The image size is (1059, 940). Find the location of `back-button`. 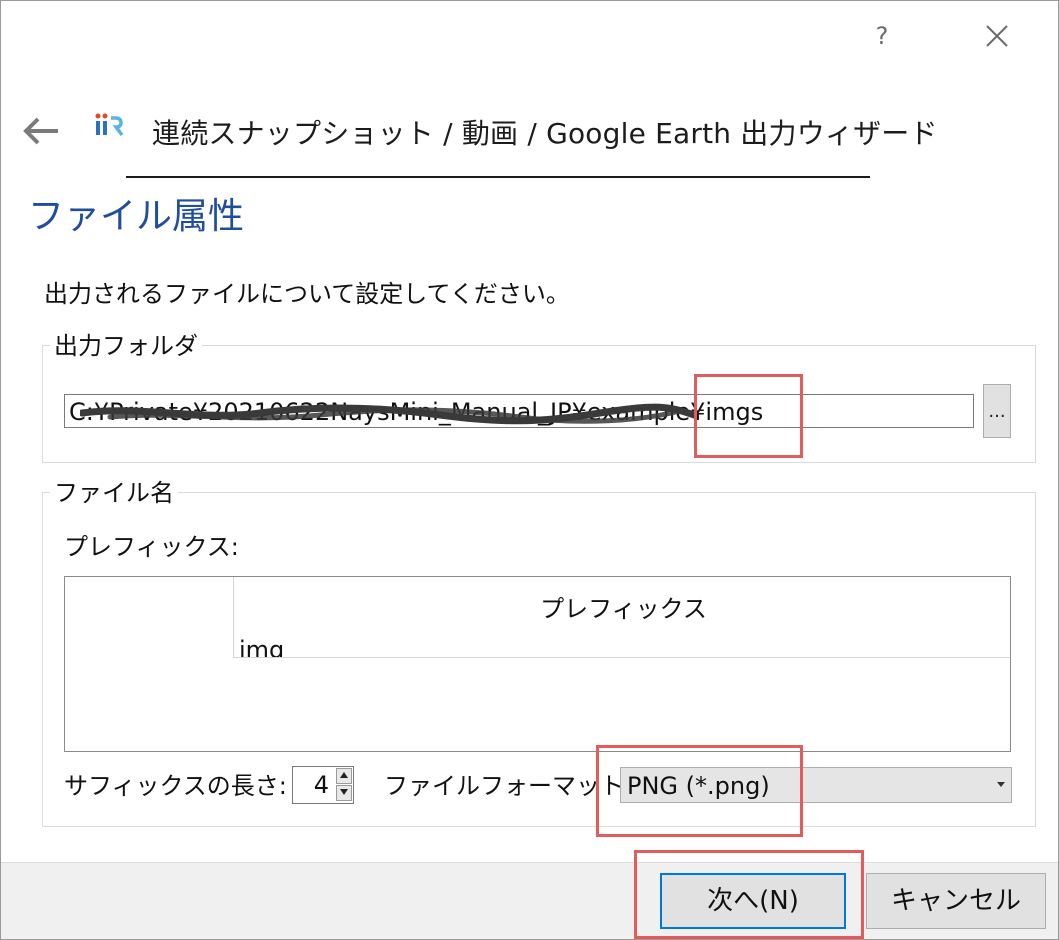

back-button is located at coordinates (42, 131).